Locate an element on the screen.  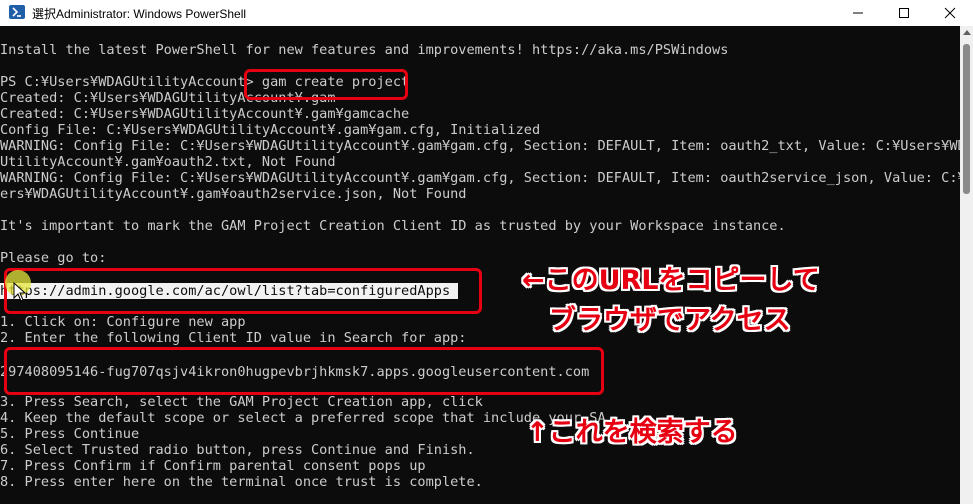
console-line: 5. Press Continue is located at coordinates (70, 434).